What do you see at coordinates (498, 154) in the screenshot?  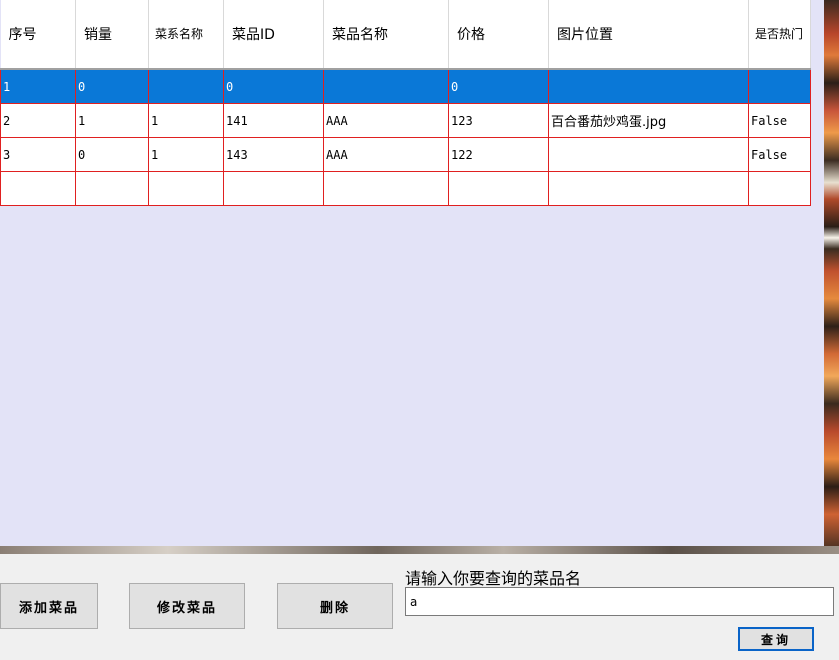 I see `cell-price: 122` at bounding box center [498, 154].